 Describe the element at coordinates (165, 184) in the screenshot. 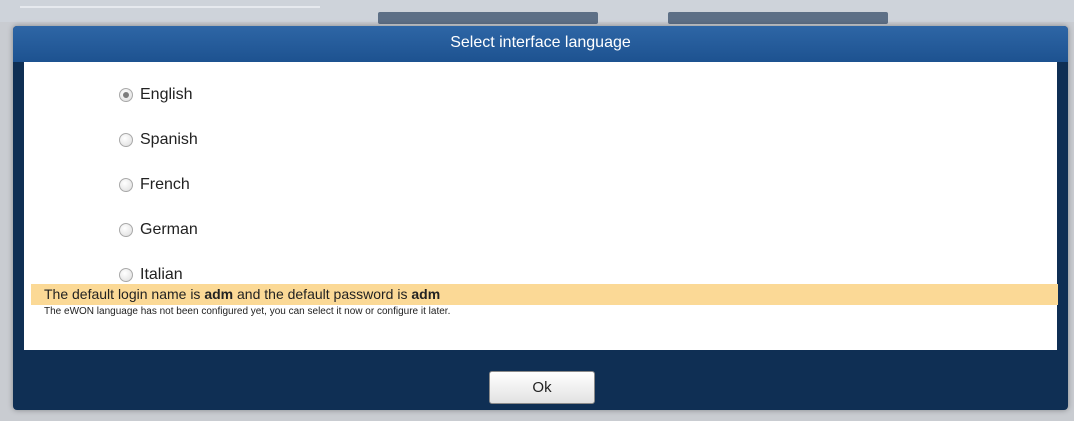

I see `language-label: French` at that location.